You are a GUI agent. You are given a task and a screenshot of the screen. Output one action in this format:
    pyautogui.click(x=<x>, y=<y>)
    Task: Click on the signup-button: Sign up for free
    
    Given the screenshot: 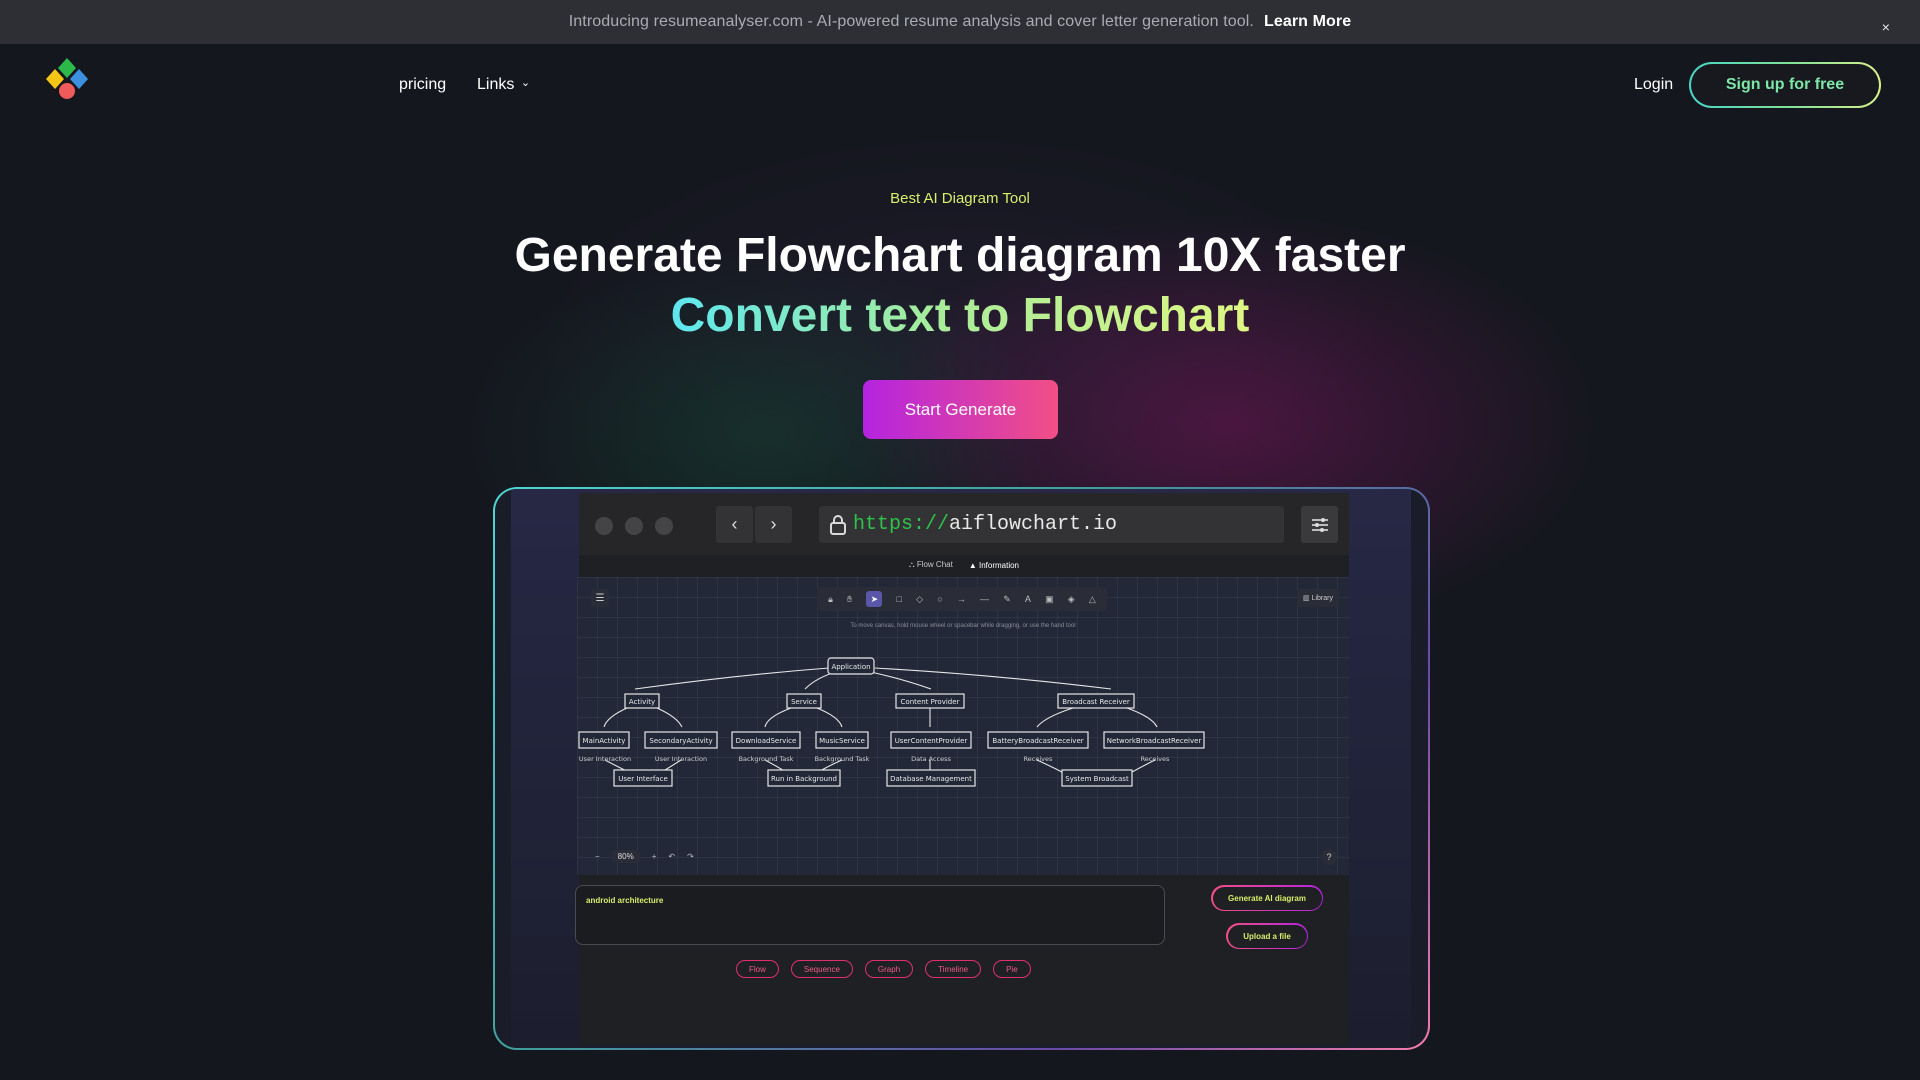 What is the action you would take?
    pyautogui.click(x=1785, y=85)
    